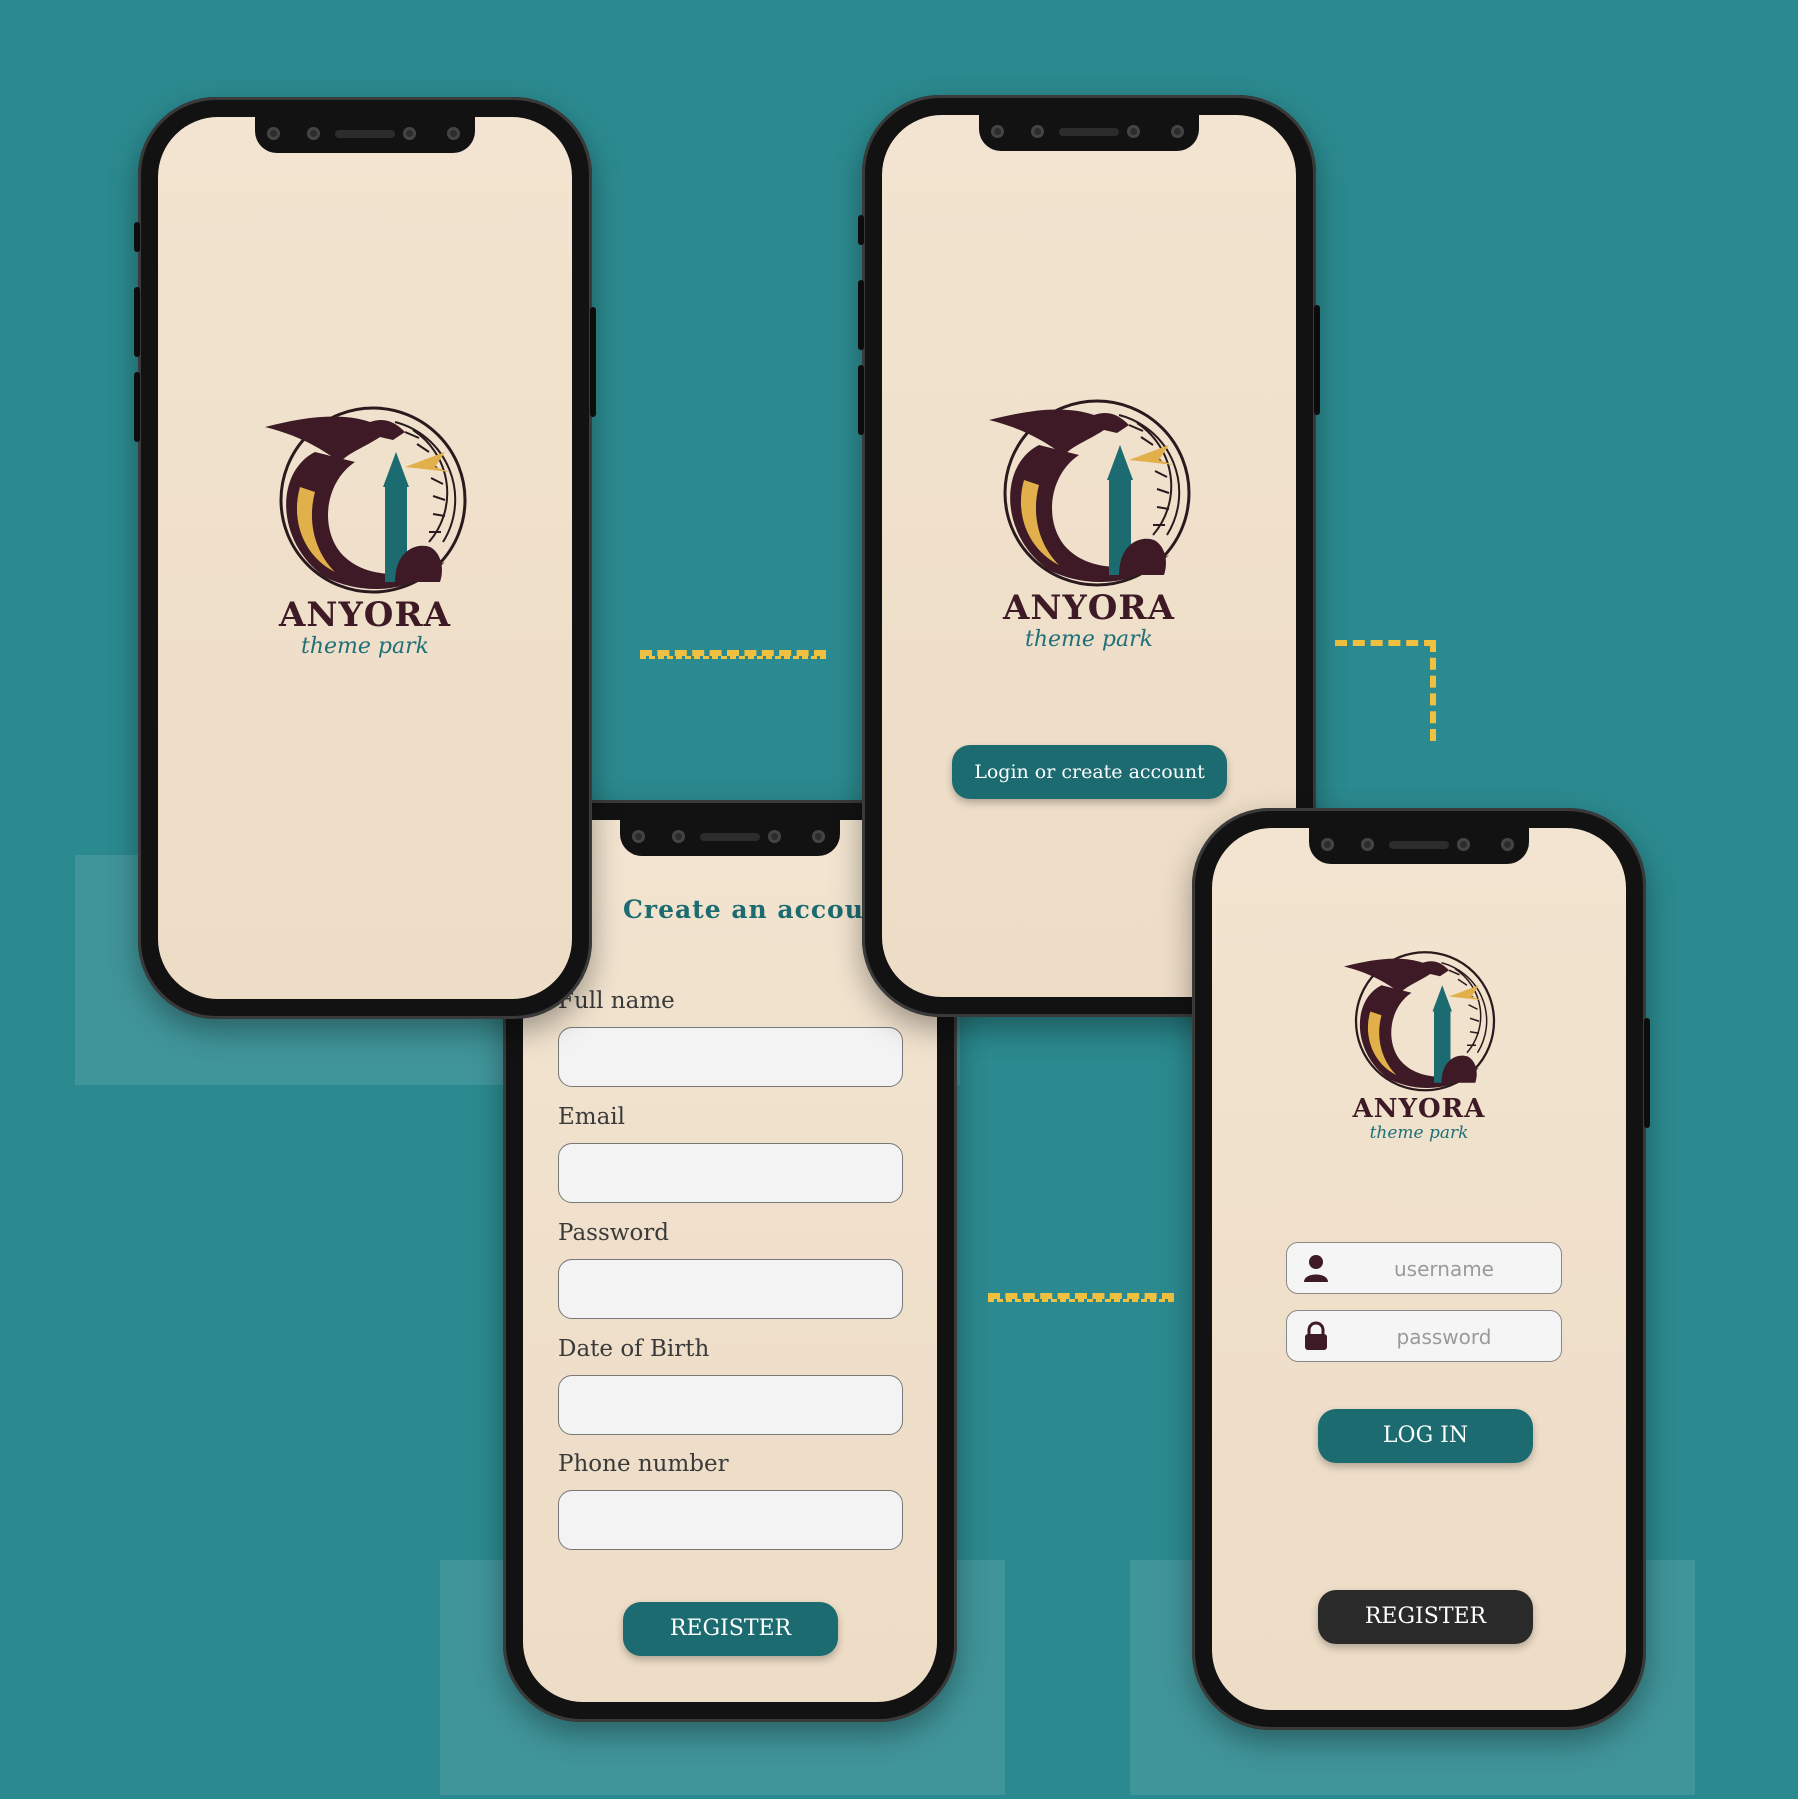 This screenshot has height=1799, width=1798. Describe the element at coordinates (643, 1464) in the screenshot. I see `phone-number-label: Phone number` at that location.